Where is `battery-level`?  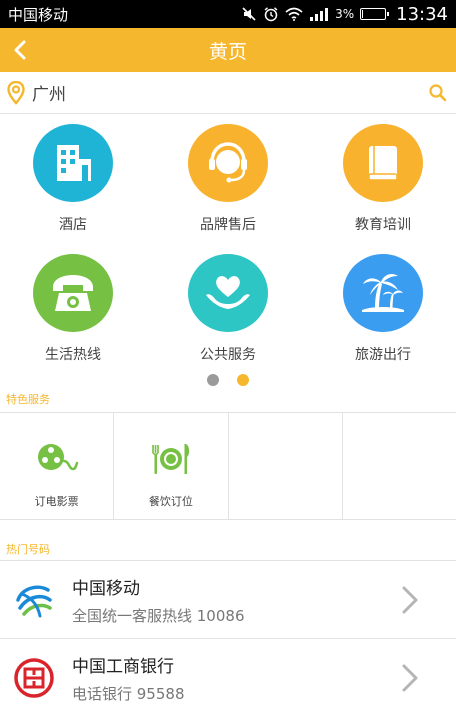 battery-level is located at coordinates (363, 14).